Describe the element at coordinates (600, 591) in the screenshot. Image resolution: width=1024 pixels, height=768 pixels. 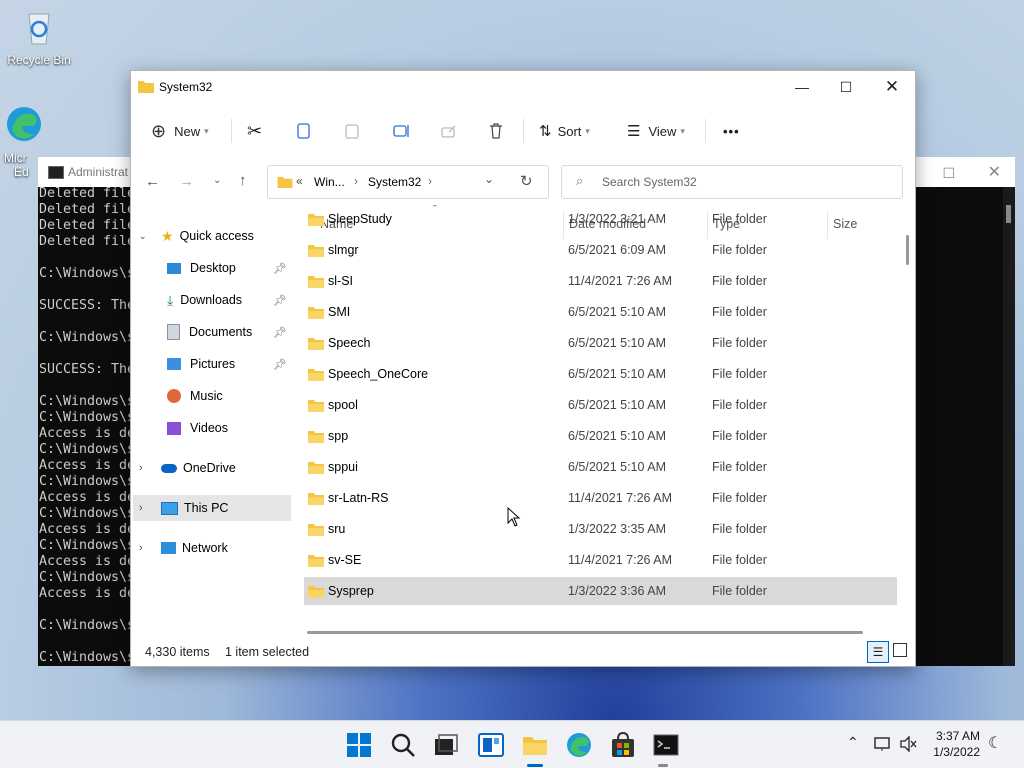
I see `file-row: Sysprep 1/3/2022 3:36 AM File folder` at that location.